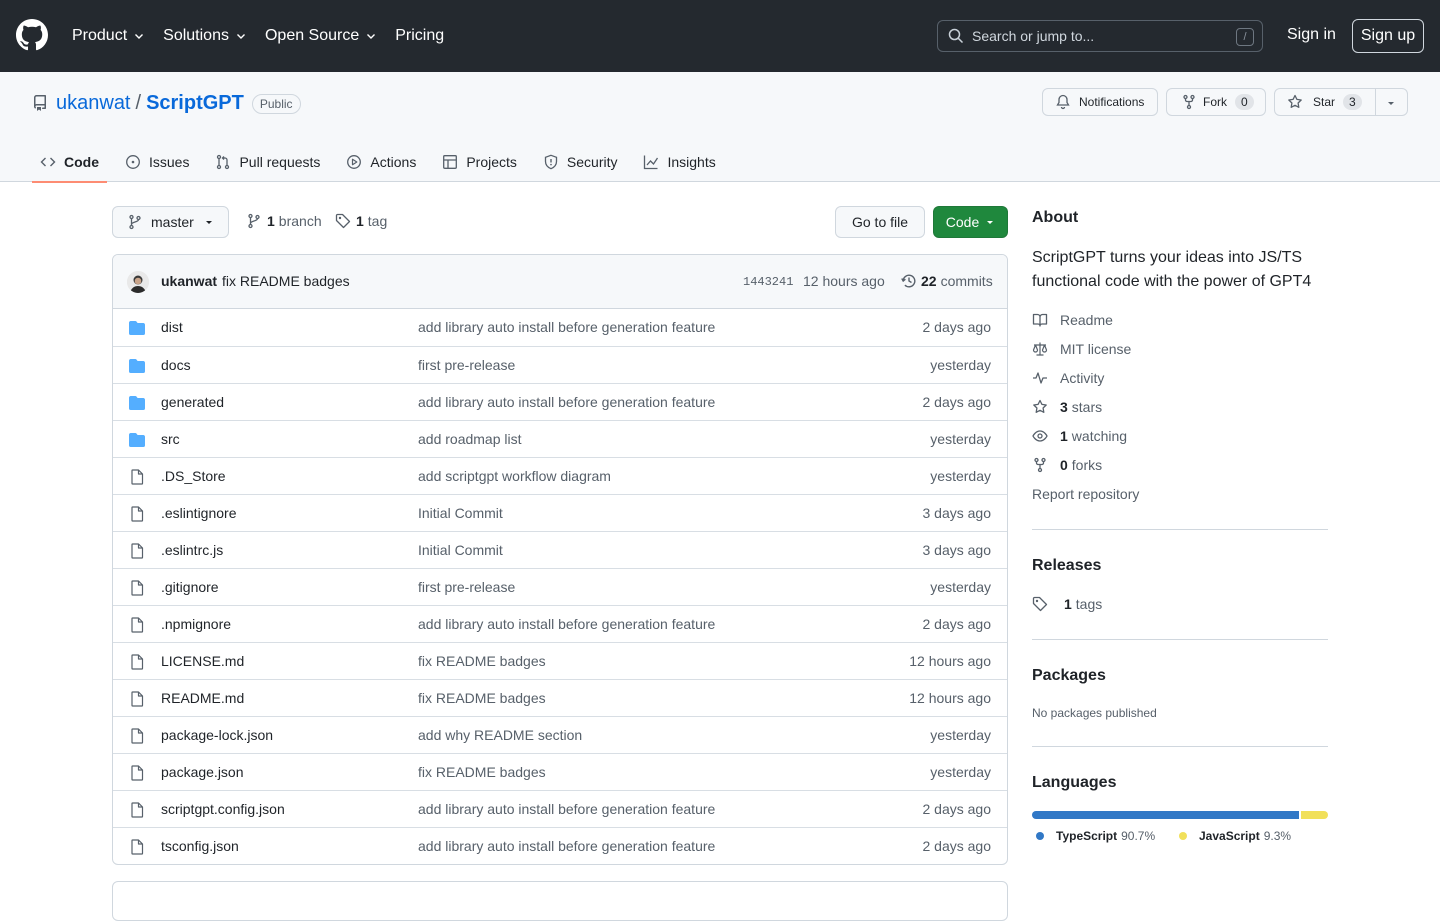 This screenshot has width=1440, height=921. What do you see at coordinates (1095, 836) in the screenshot?
I see `language-item: TypeScript 90.7%` at bounding box center [1095, 836].